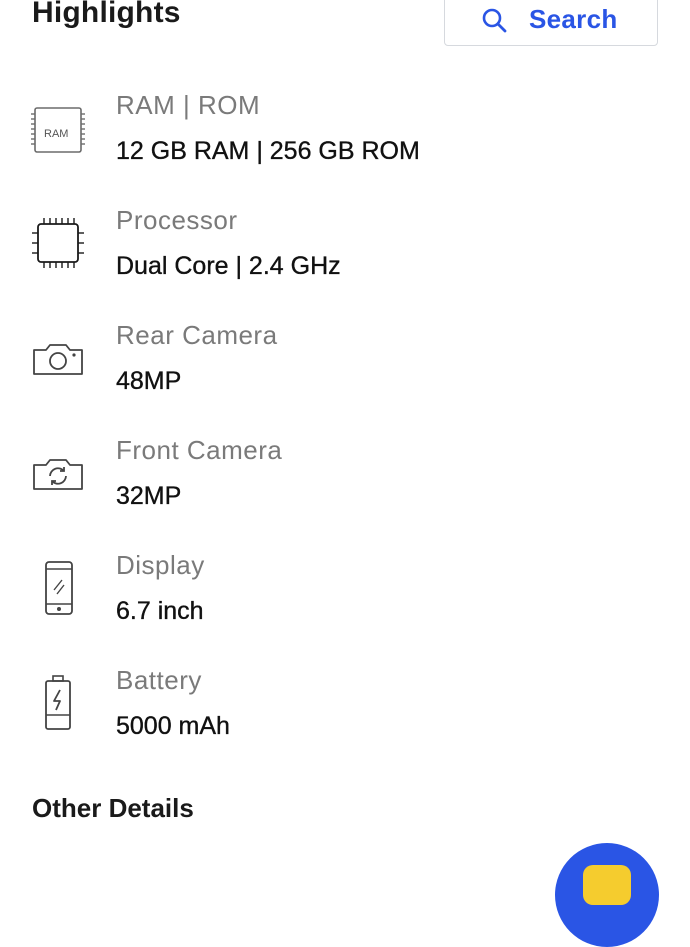  What do you see at coordinates (345, 600) in the screenshot?
I see `highlight-item-display: Display 6.7 inch` at bounding box center [345, 600].